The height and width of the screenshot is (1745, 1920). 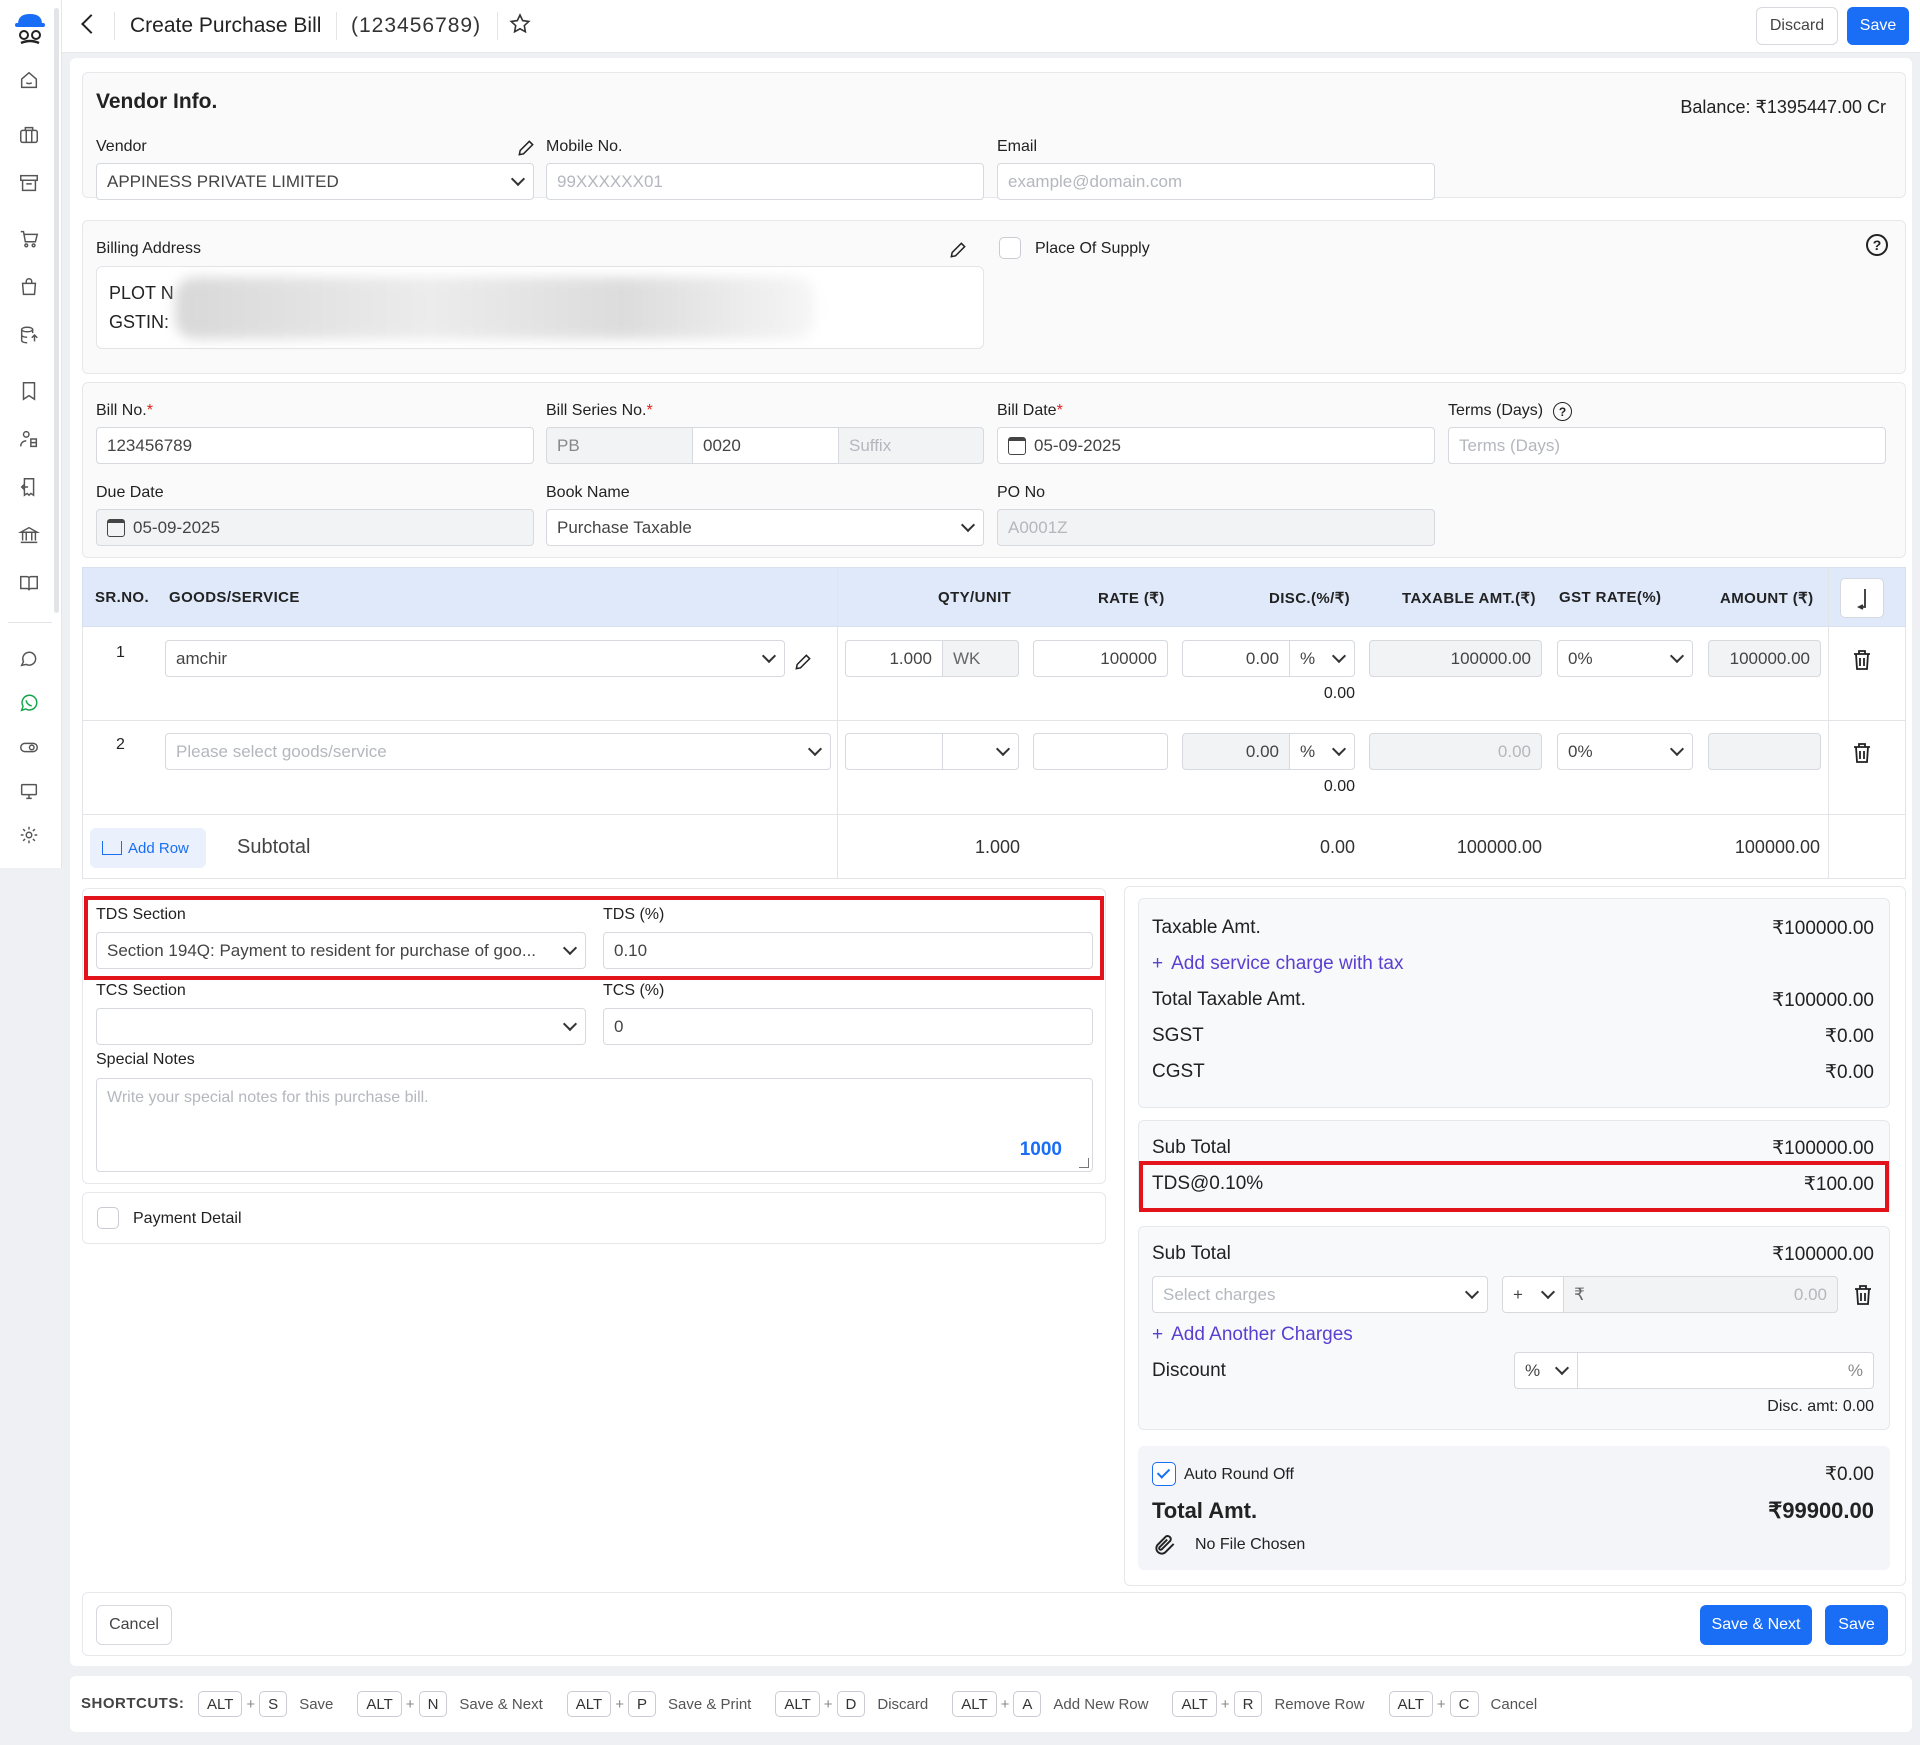 I want to click on row-1-qty: 1.000, so click(x=910, y=658).